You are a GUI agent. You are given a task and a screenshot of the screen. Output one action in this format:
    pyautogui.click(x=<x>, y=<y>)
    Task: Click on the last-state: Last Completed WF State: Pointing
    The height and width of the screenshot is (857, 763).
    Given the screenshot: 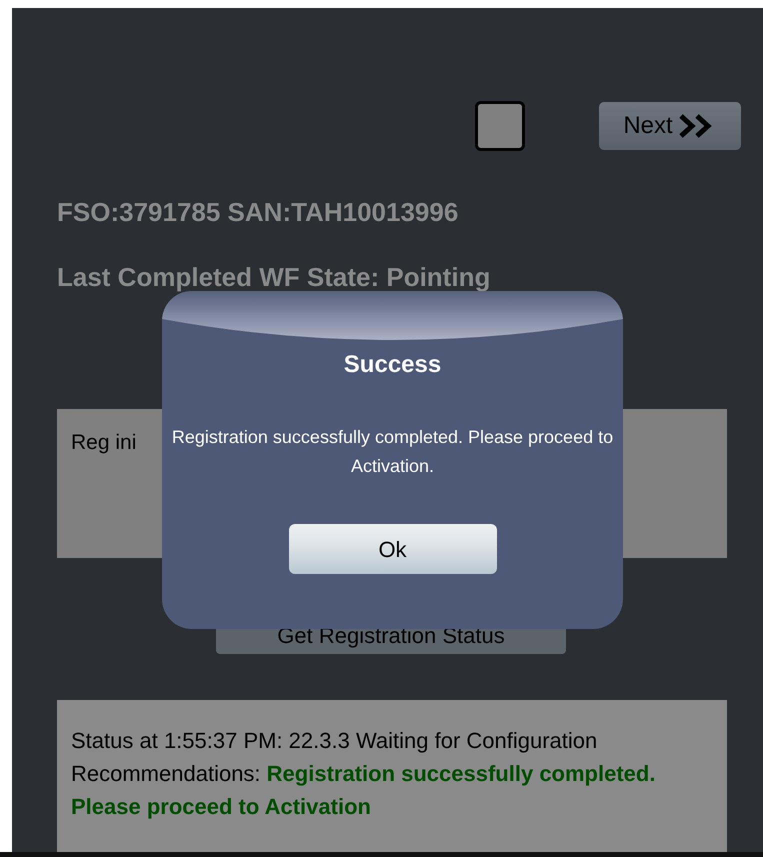 What is the action you would take?
    pyautogui.click(x=274, y=277)
    